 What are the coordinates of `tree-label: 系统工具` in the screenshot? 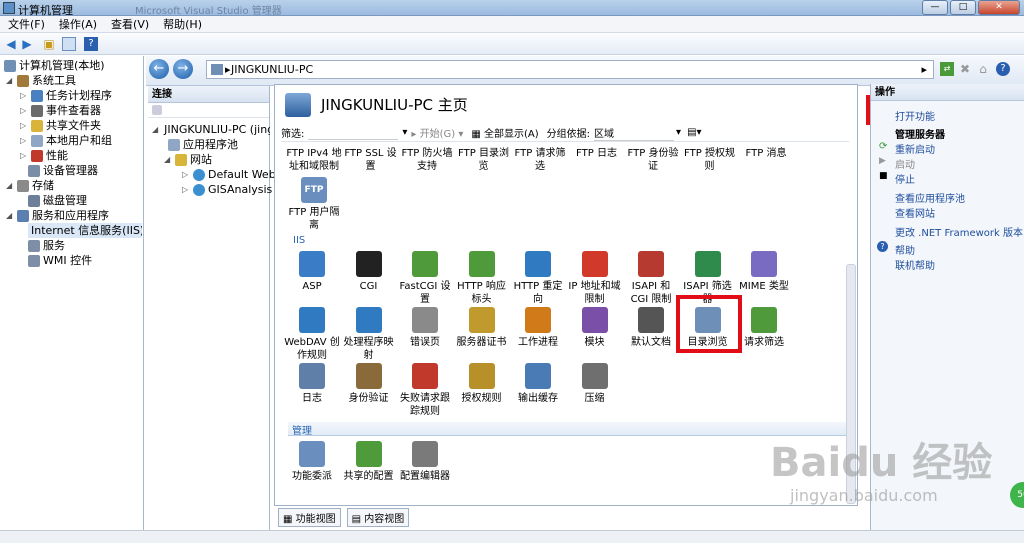 It's located at (54, 80).